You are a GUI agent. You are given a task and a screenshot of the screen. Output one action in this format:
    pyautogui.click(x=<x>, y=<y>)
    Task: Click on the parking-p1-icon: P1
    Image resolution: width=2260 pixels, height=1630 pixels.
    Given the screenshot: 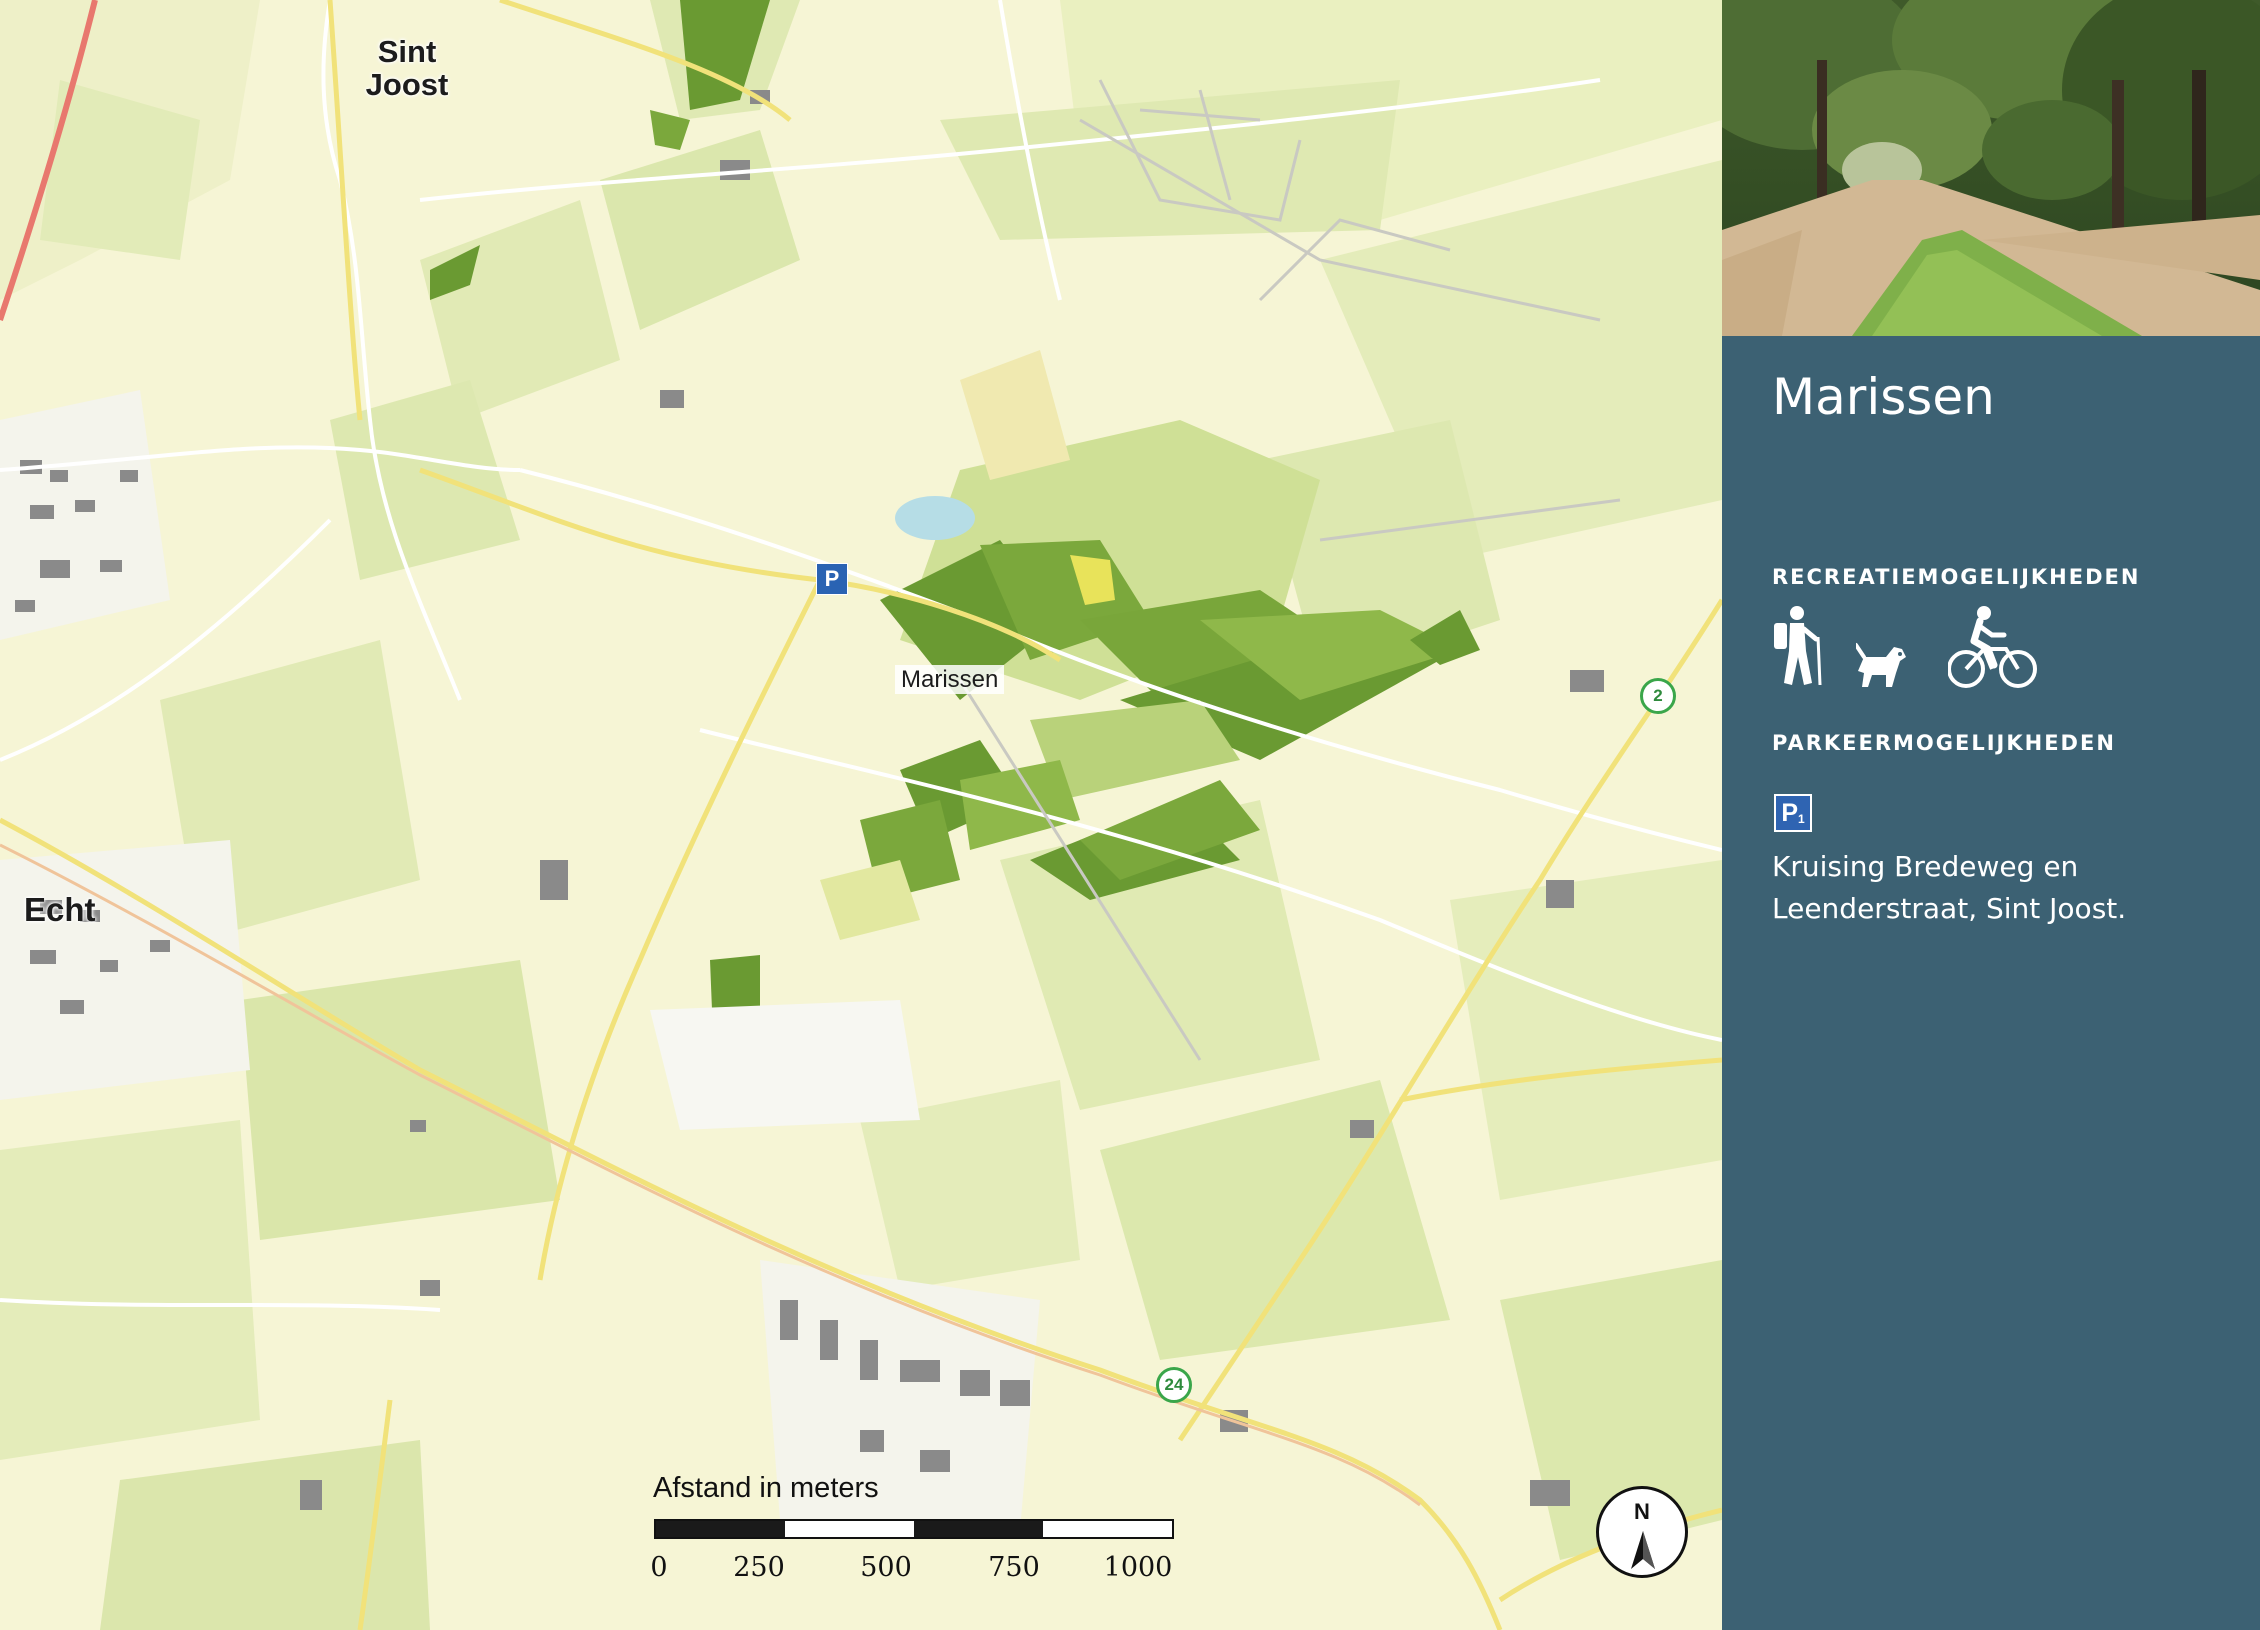 What is the action you would take?
    pyautogui.click(x=1793, y=813)
    